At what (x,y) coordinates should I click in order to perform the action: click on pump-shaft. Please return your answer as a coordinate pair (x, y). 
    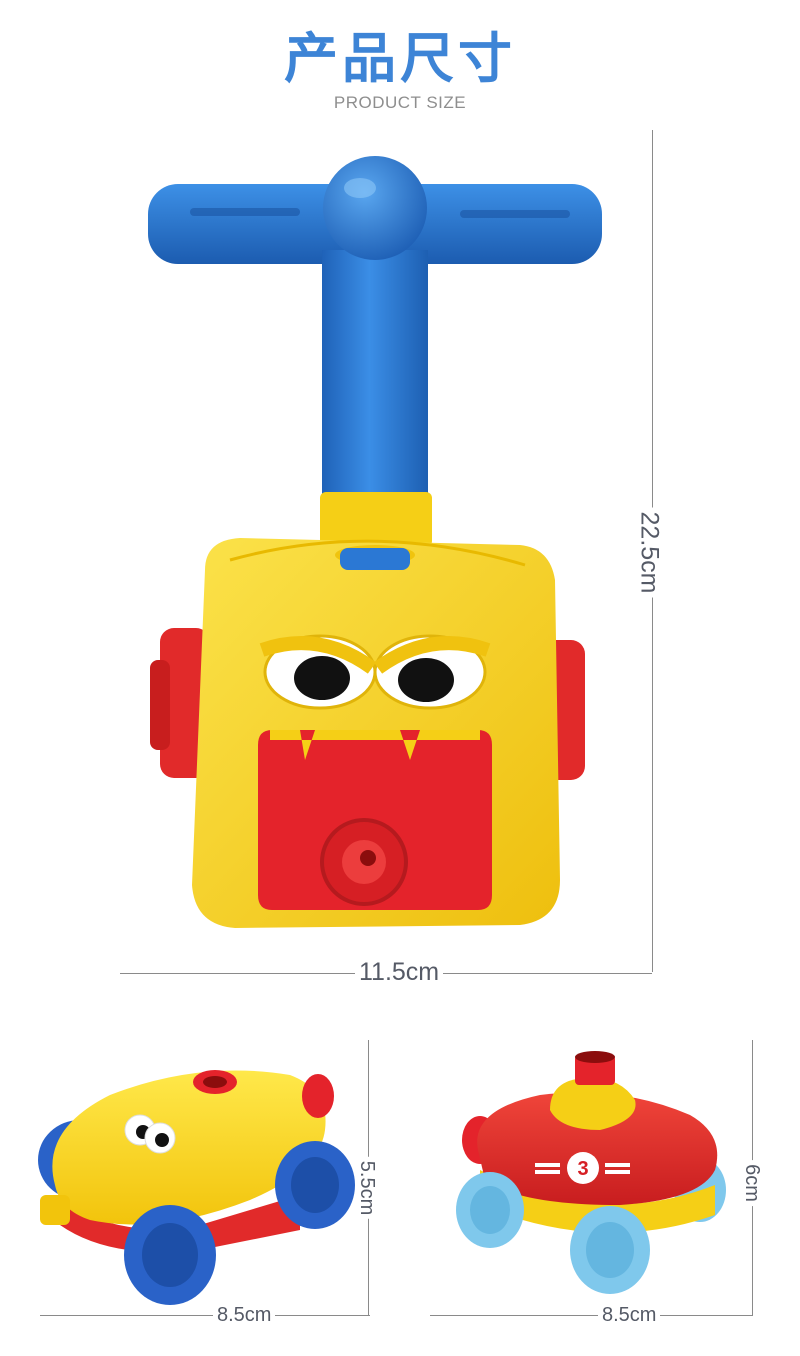
    Looking at the image, I should click on (375, 380).